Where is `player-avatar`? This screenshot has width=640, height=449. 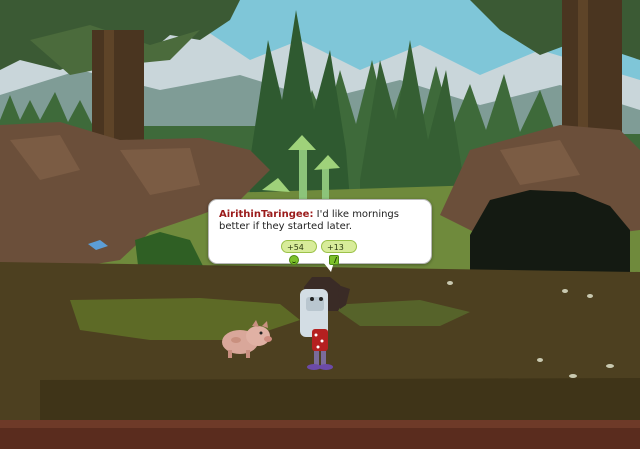 player-avatar is located at coordinates (323, 325).